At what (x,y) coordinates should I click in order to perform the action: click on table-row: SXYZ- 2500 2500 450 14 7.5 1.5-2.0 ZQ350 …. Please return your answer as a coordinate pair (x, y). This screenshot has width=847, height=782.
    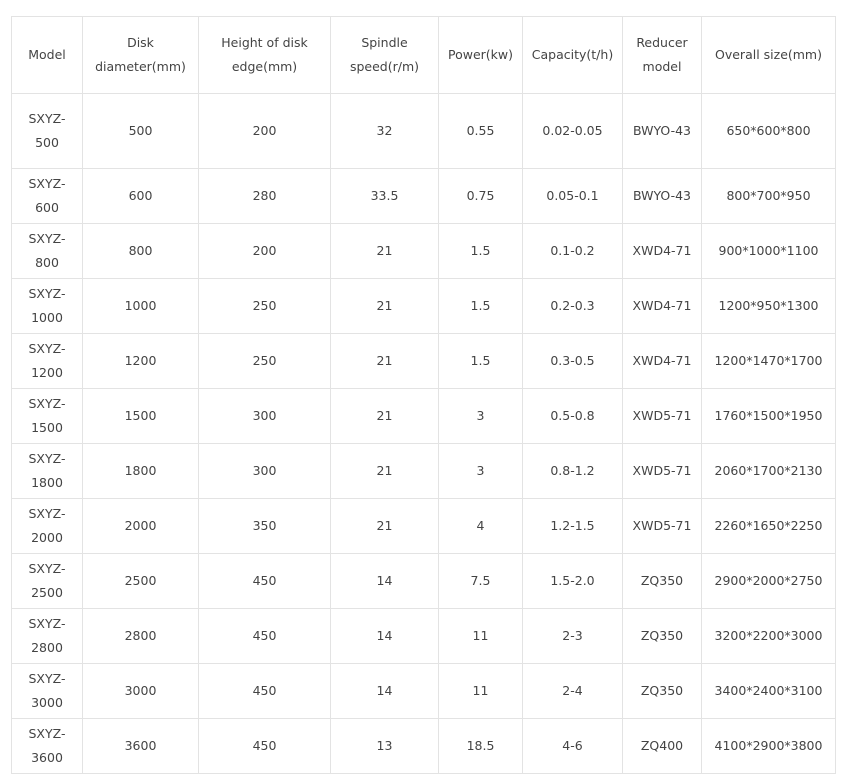
    Looking at the image, I should click on (423, 581).